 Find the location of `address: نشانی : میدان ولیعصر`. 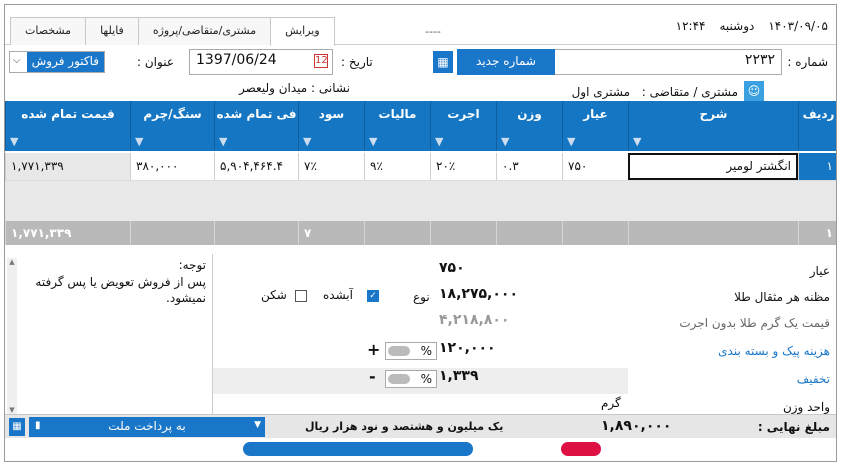

address: نشانی : میدان ولیعصر is located at coordinates (294, 88).